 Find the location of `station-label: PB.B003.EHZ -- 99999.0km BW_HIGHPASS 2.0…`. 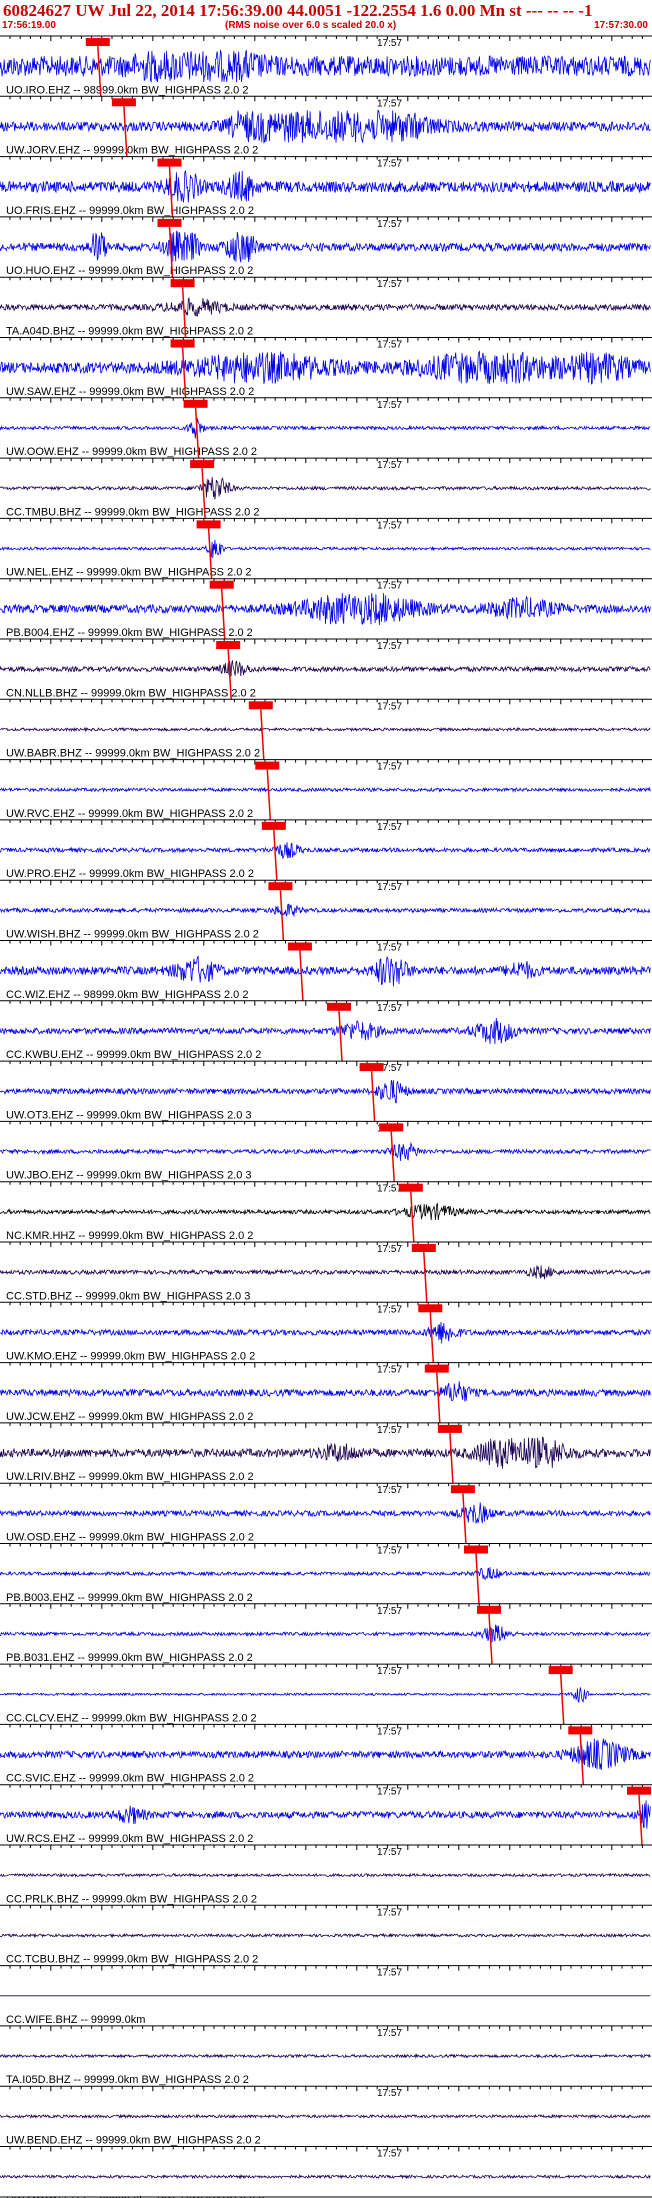

station-label: PB.B003.EHZ -- 99999.0km BW_HIGHPASS 2.0… is located at coordinates (129, 1598).